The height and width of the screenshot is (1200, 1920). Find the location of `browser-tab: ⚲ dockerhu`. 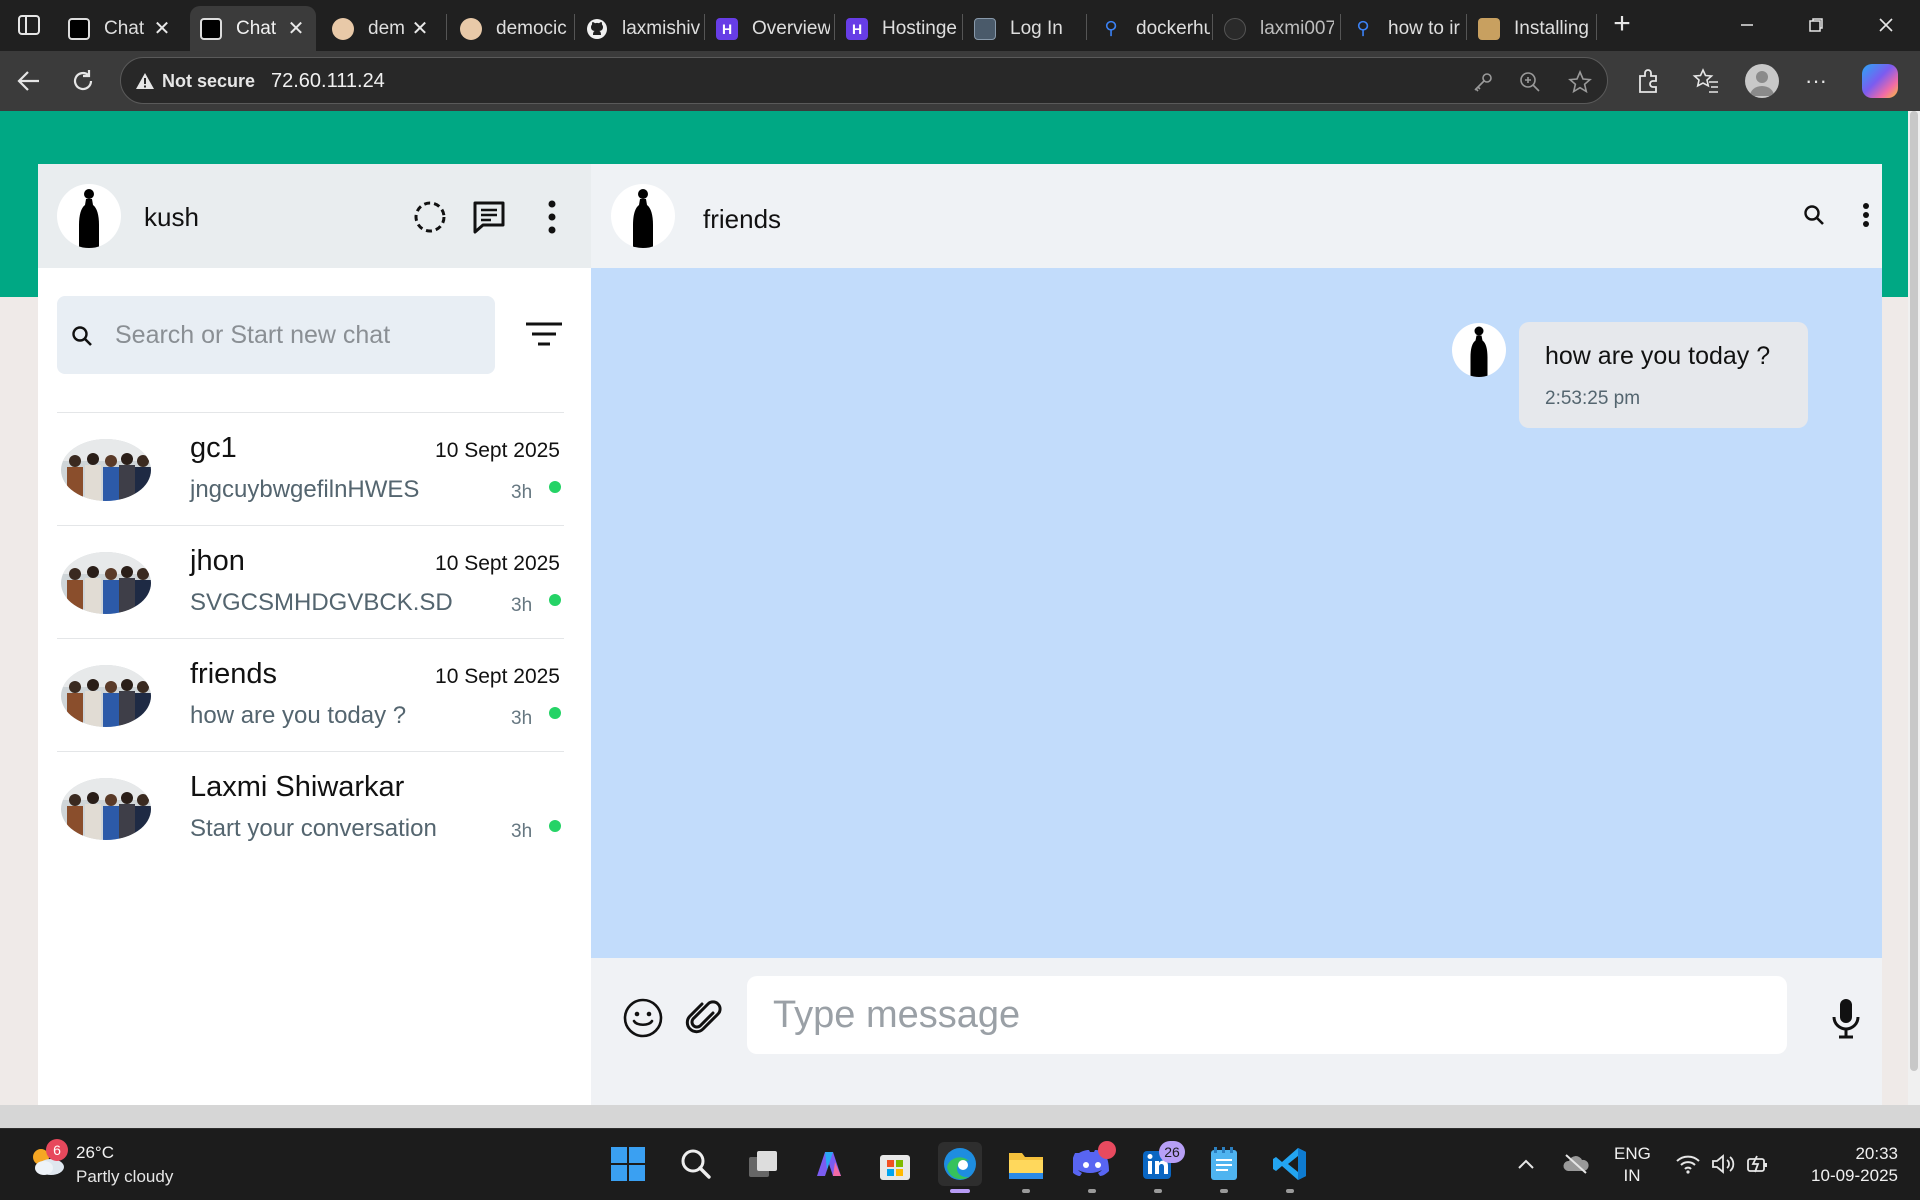

browser-tab: ⚲ dockerhu is located at coordinates (1150, 28).